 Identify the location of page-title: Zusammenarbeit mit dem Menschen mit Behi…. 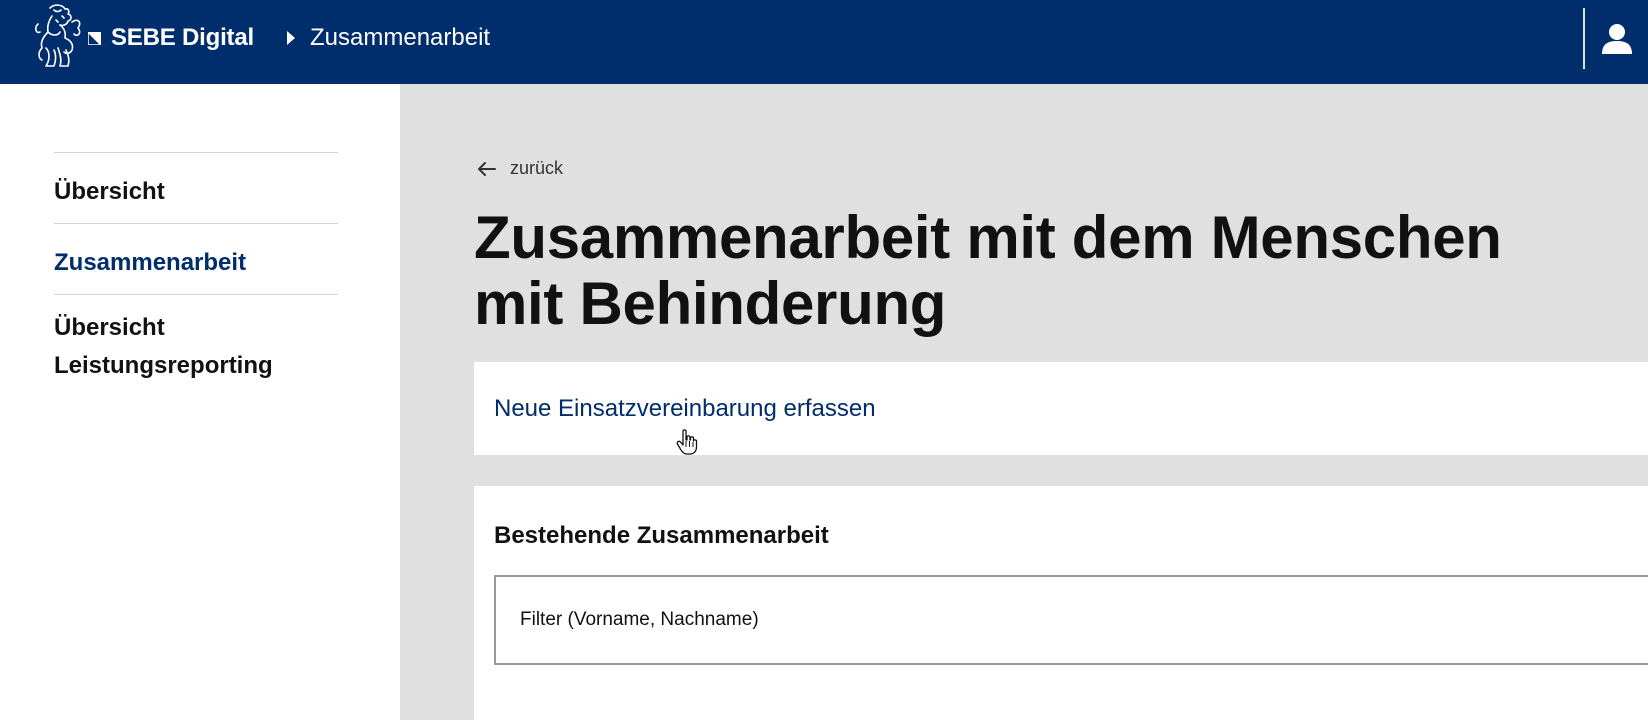
(1059, 271).